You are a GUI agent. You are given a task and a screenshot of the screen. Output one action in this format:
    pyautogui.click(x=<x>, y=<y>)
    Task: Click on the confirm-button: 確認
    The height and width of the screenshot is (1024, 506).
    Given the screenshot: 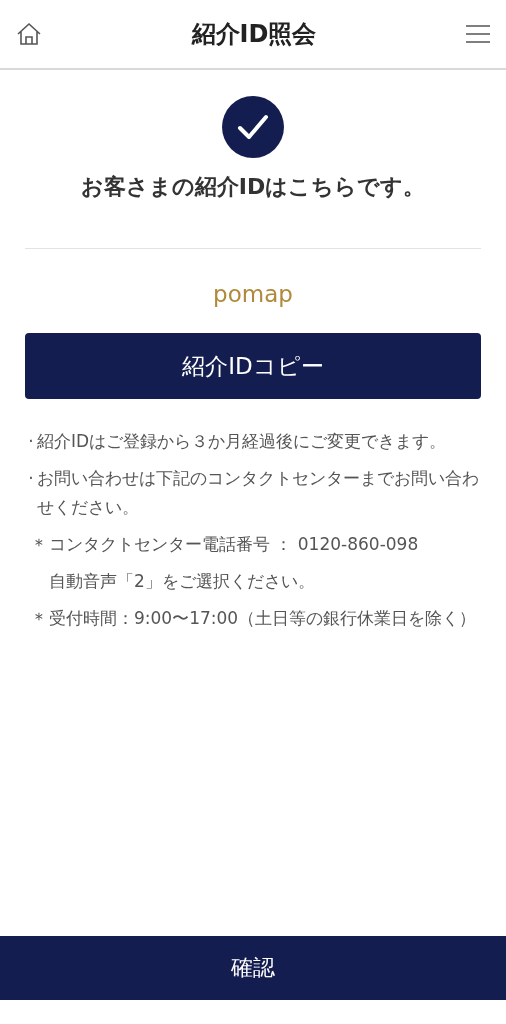 What is the action you would take?
    pyautogui.click(x=253, y=968)
    